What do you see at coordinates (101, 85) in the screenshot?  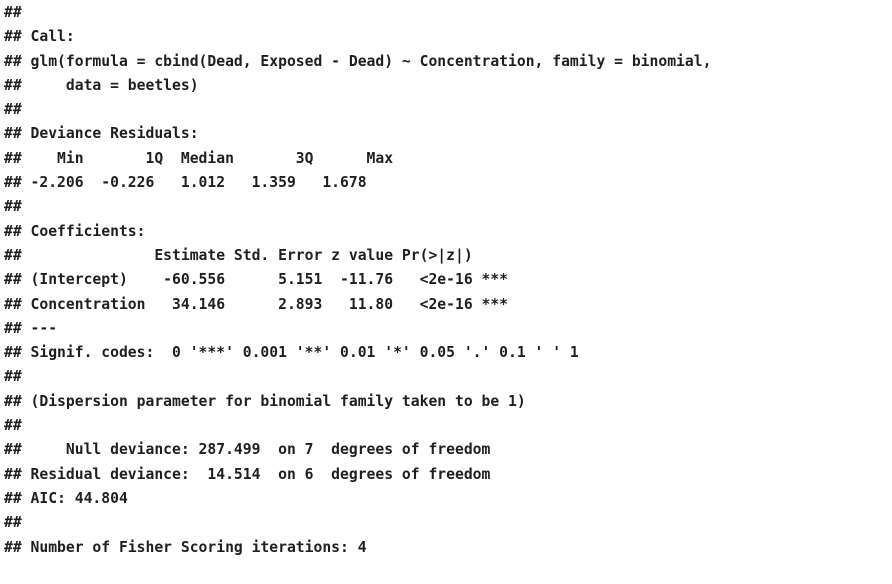 I see `glm-data-argument-line: ## data = beetles)` at bounding box center [101, 85].